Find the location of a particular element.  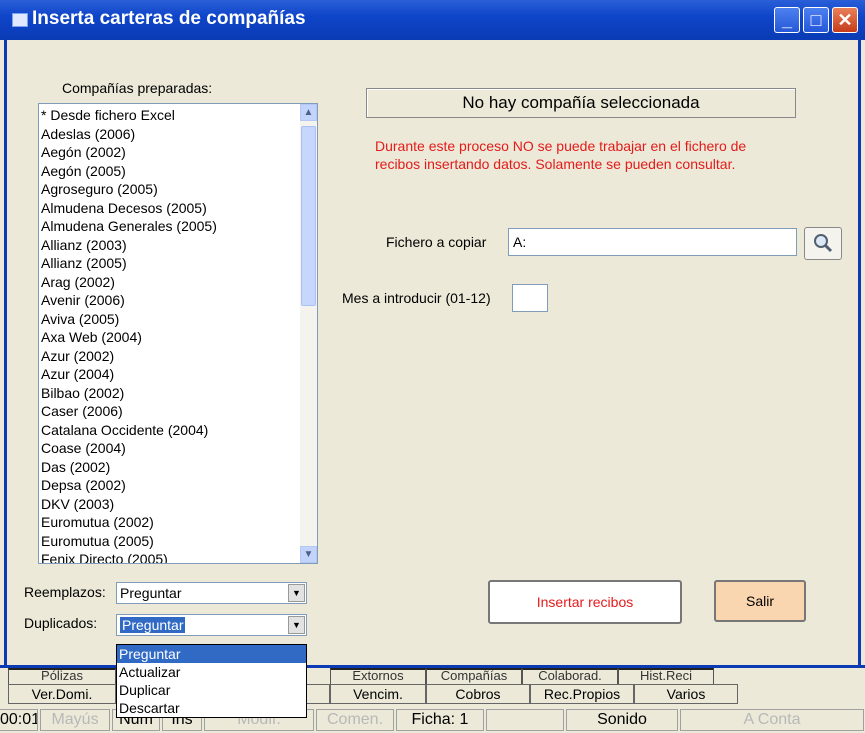

ver-domi-button: Ver.Domi. is located at coordinates (62, 694).